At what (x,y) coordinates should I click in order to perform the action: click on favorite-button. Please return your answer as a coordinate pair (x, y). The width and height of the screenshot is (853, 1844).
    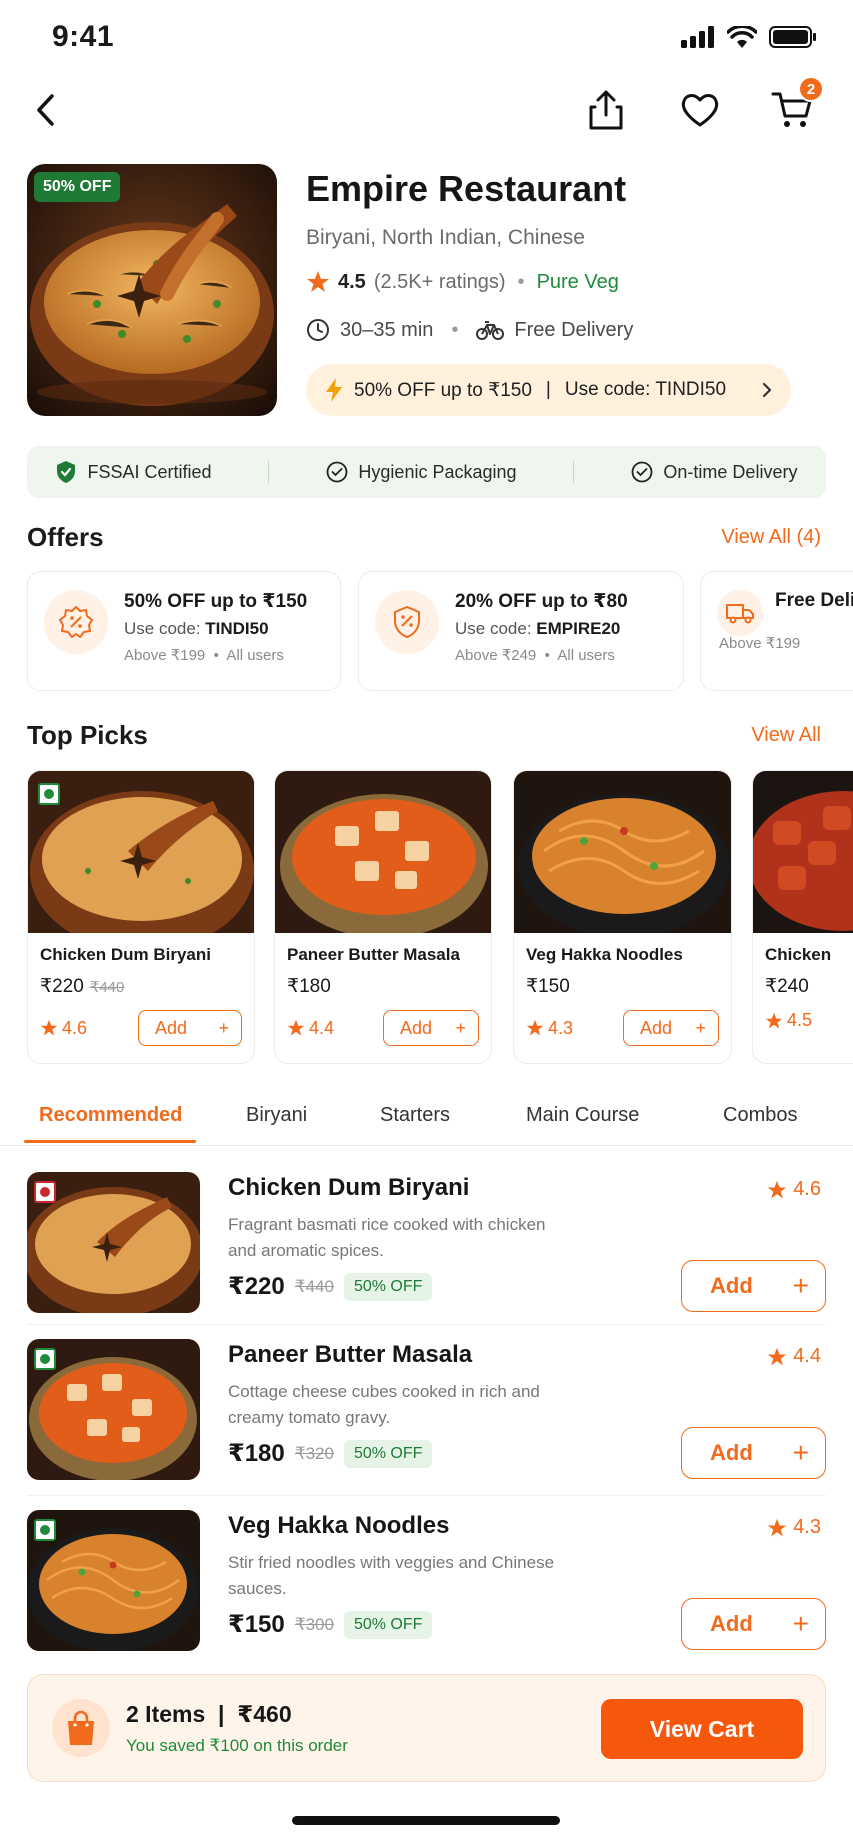
    Looking at the image, I should click on (700, 110).